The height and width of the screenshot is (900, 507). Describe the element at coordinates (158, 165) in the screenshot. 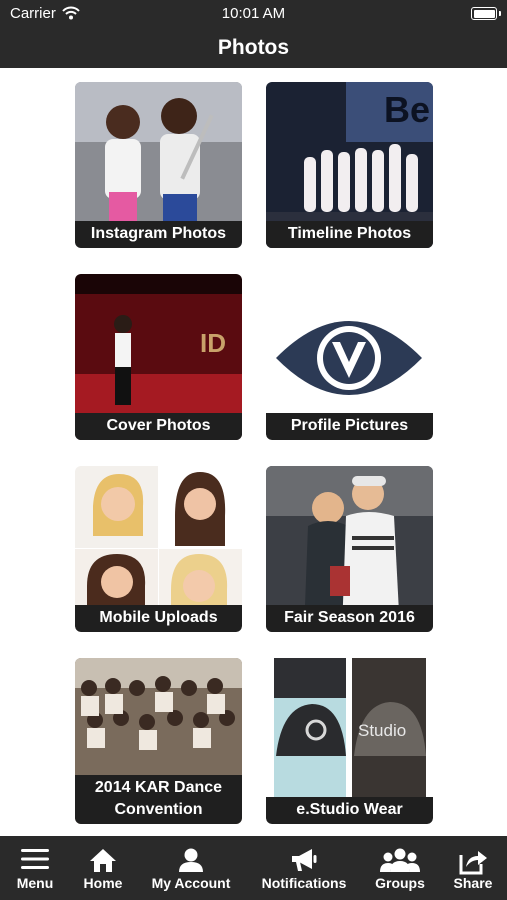

I see `album-instagram-photos: Instagram Photos` at that location.